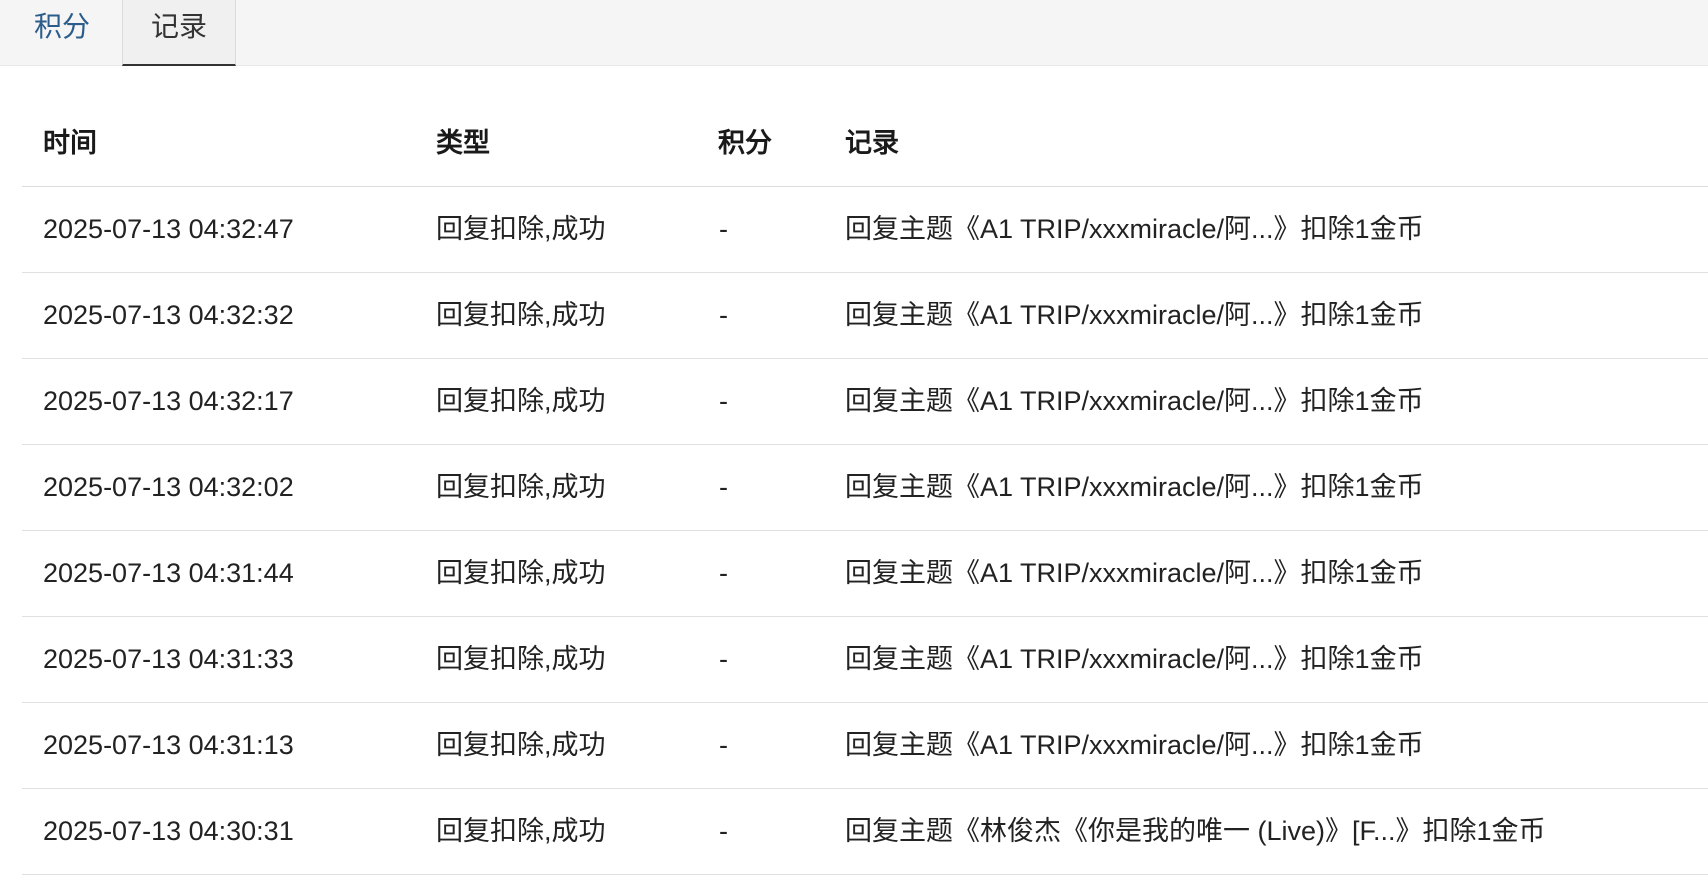 The width and height of the screenshot is (1708, 875). Describe the element at coordinates (179, 33) in the screenshot. I see `tab-records: 记录` at that location.